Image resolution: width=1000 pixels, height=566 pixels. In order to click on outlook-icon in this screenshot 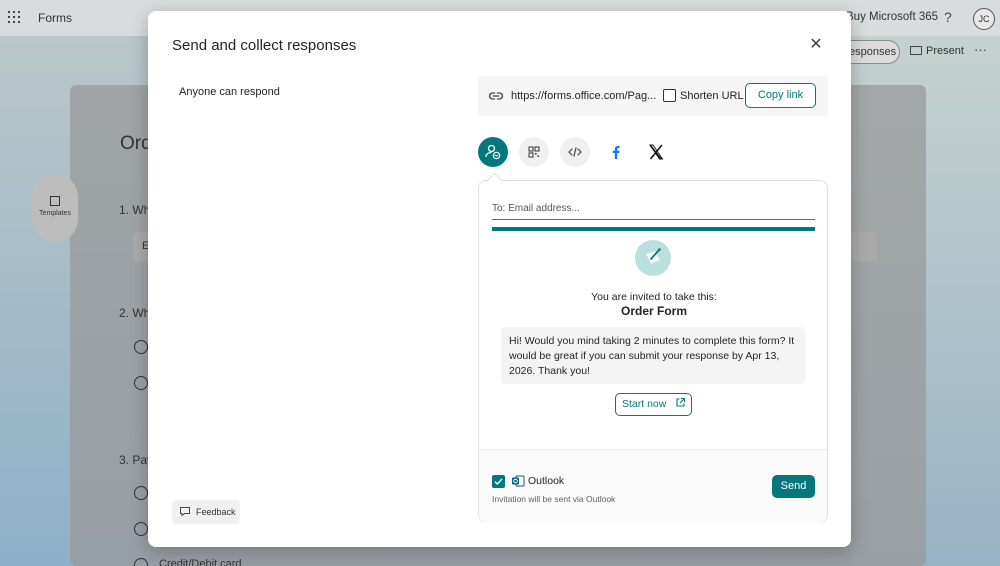, I will do `click(518, 481)`.